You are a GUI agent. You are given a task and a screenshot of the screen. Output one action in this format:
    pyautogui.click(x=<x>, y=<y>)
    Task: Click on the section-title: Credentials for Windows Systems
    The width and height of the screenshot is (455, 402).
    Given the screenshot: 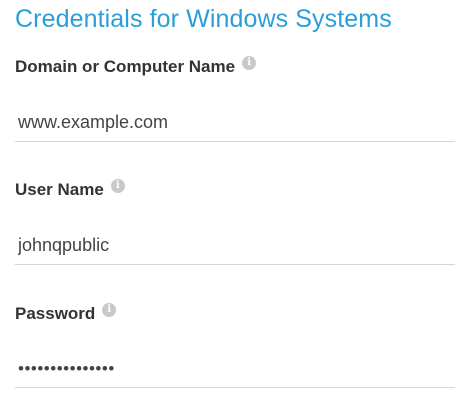 What is the action you would take?
    pyautogui.click(x=203, y=19)
    